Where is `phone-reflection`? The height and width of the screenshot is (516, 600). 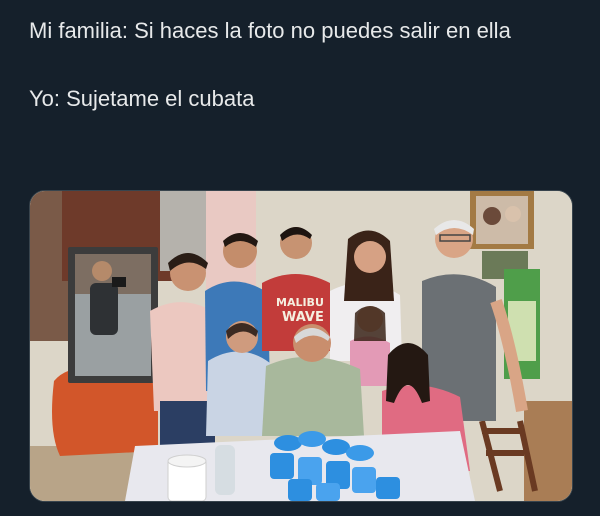
phone-reflection is located at coordinates (119, 282).